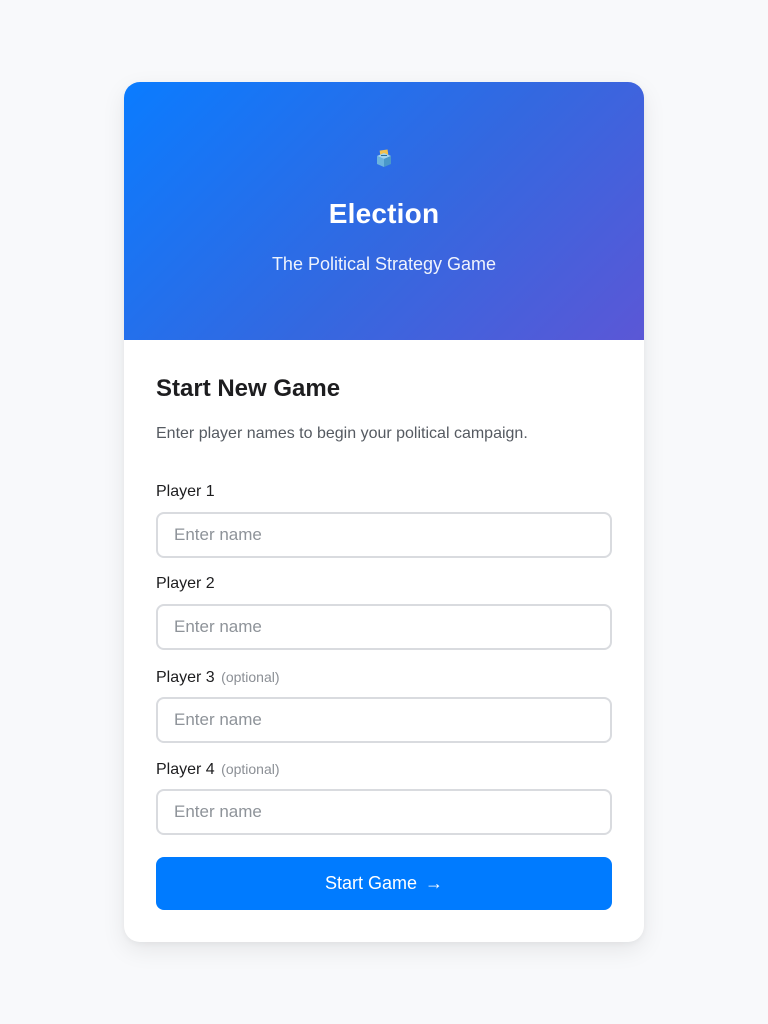 Image resolution: width=768 pixels, height=1024 pixels. What do you see at coordinates (384, 492) in the screenshot?
I see `player-1-label: Player 1` at bounding box center [384, 492].